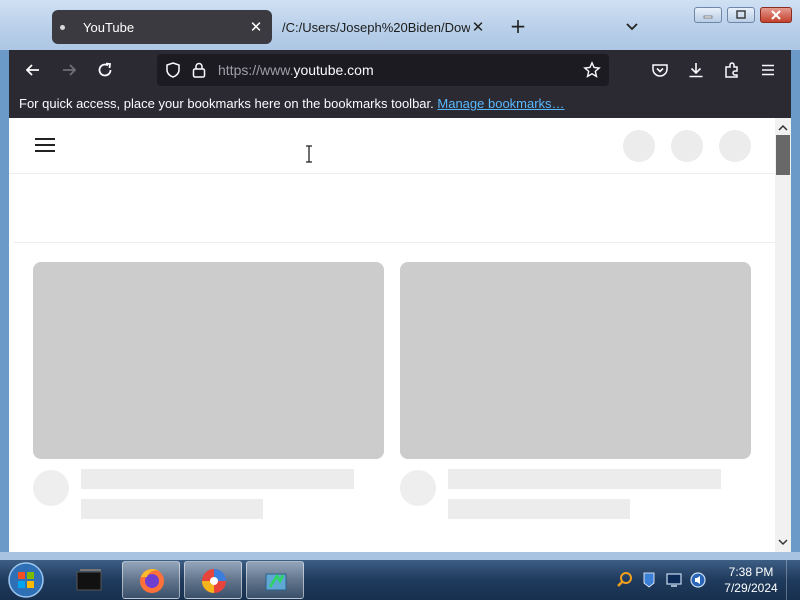 The image size is (800, 600). I want to click on terminal-icon, so click(89, 580).